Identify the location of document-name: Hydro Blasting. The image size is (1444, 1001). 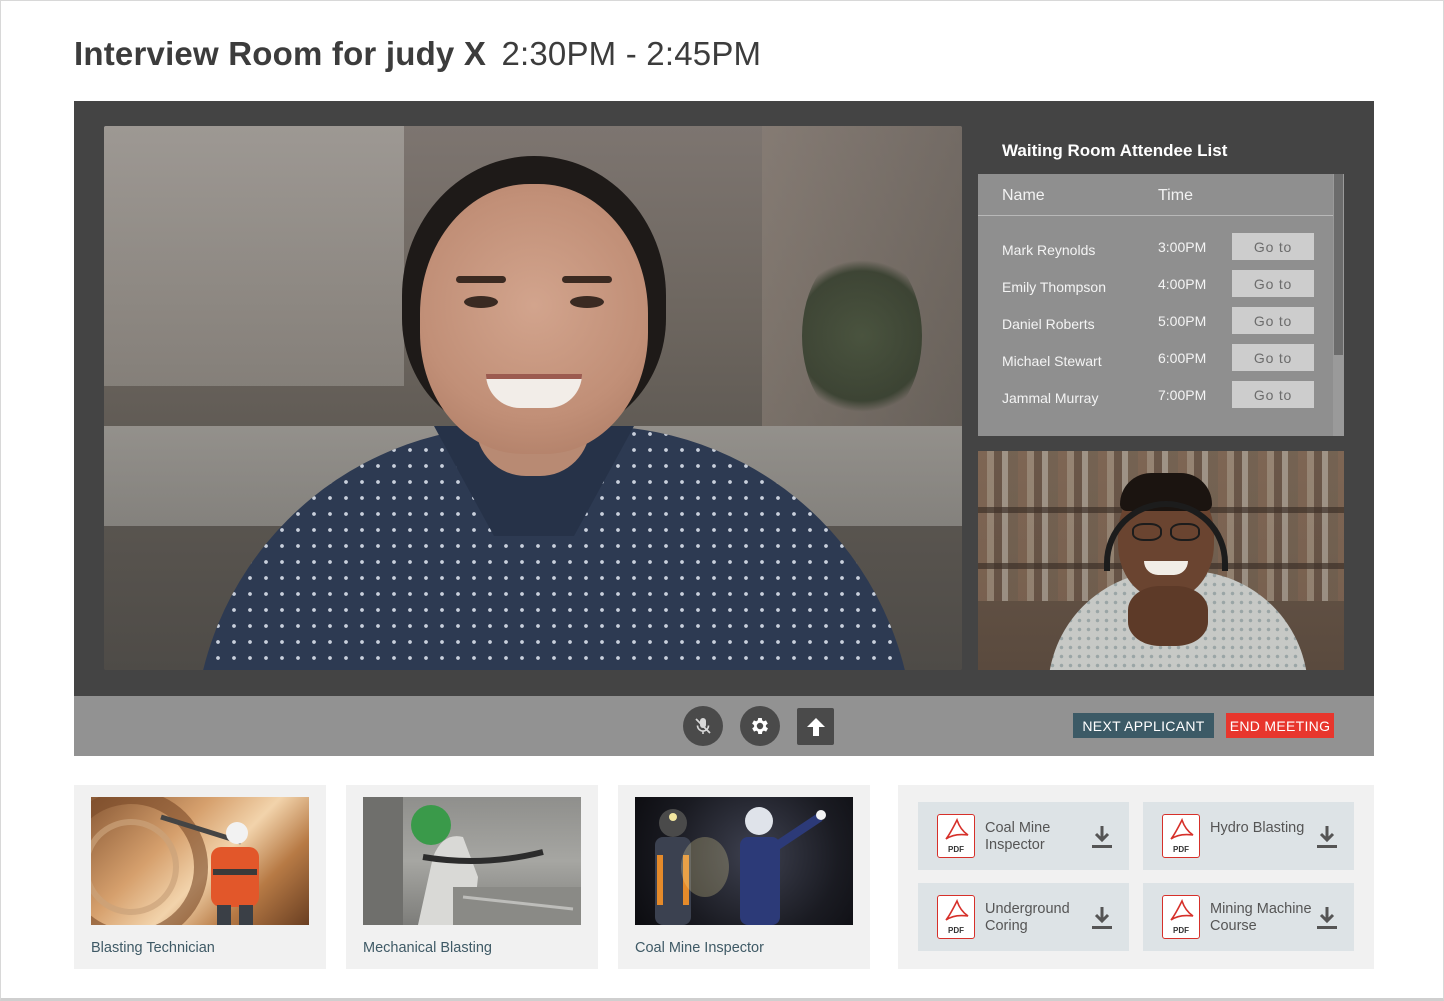
(1257, 828).